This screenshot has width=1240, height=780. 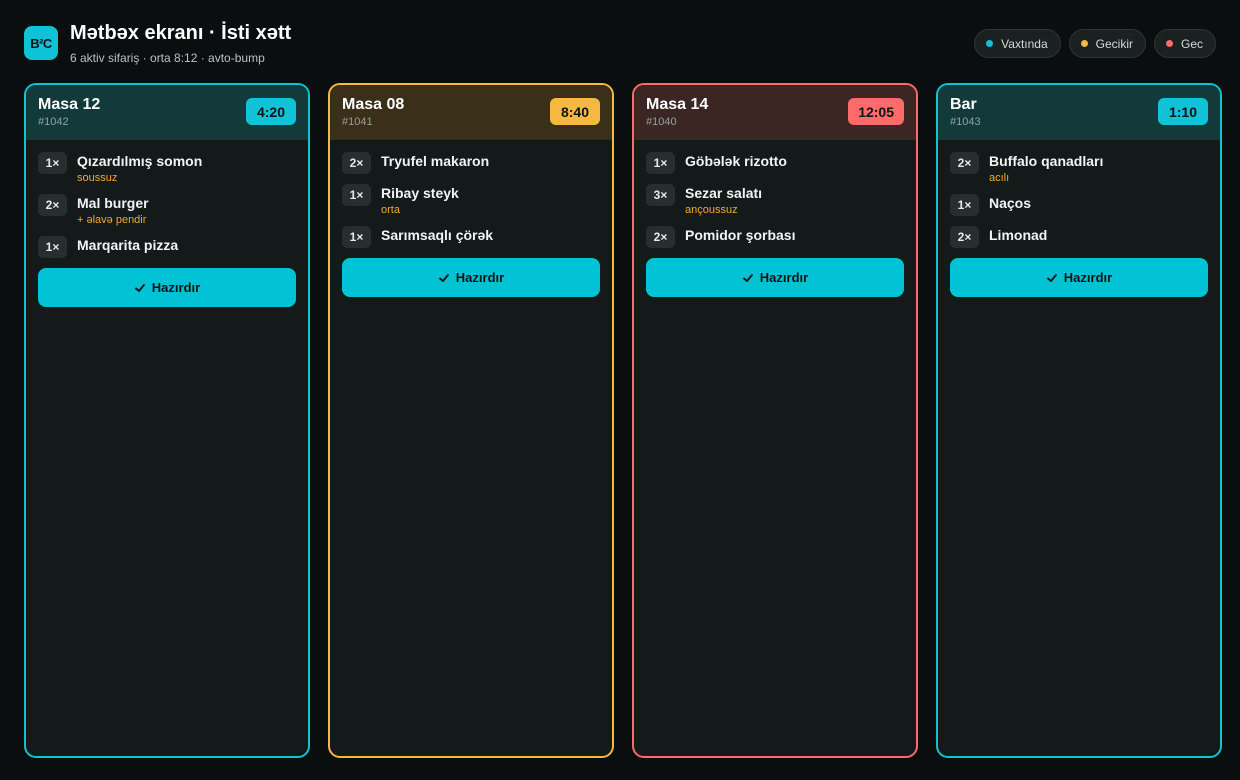 What do you see at coordinates (963, 104) in the screenshot?
I see `ticket-table-name: Bar` at bounding box center [963, 104].